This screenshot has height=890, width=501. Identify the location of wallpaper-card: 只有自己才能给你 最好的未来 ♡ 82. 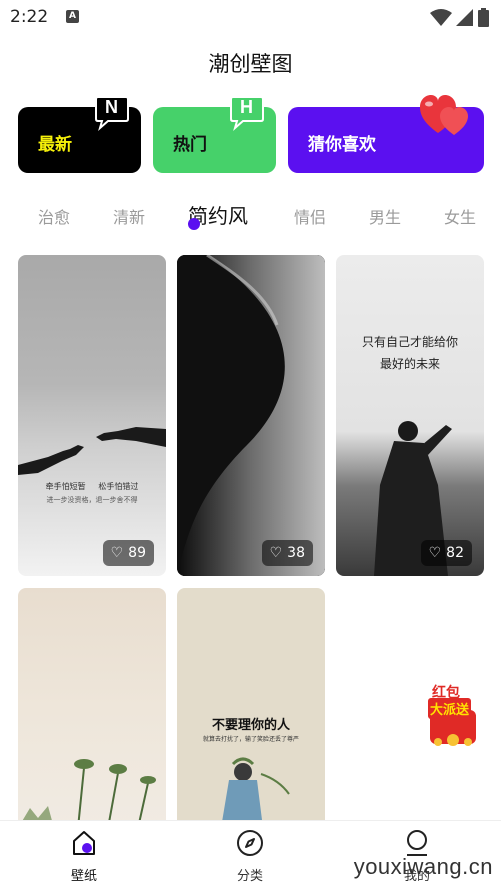
(410, 415).